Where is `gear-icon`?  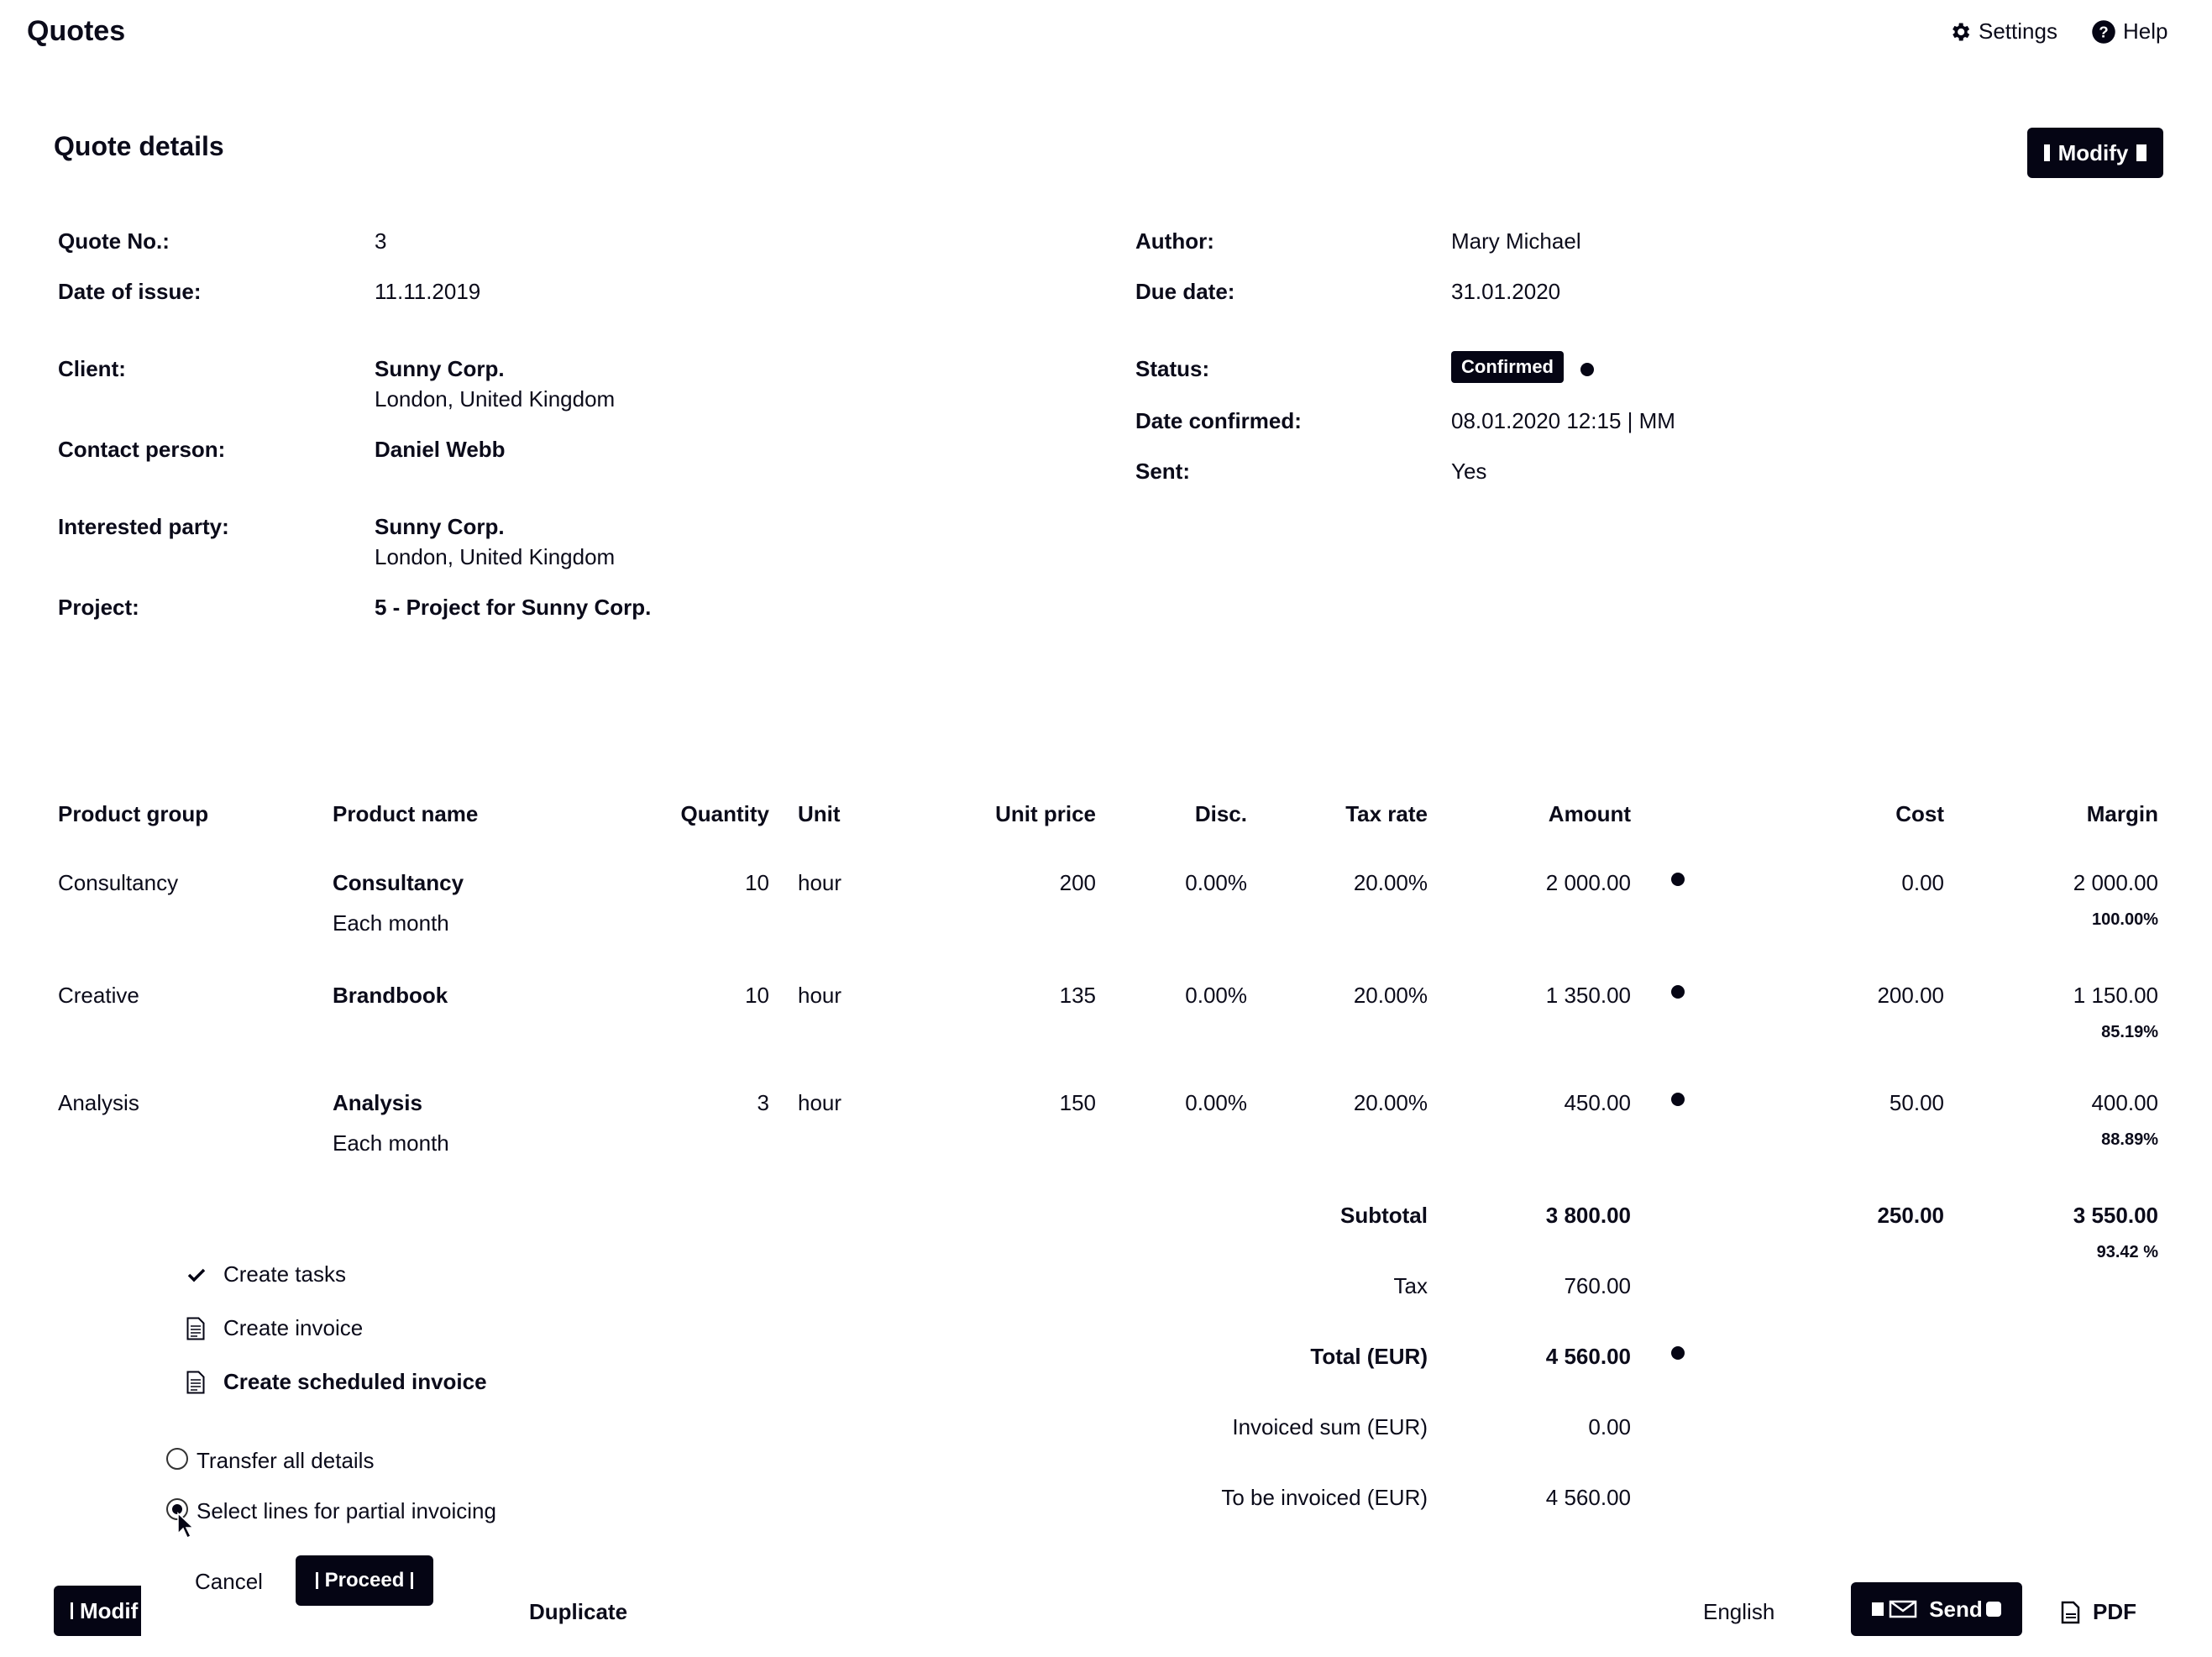
gear-icon is located at coordinates (1961, 31).